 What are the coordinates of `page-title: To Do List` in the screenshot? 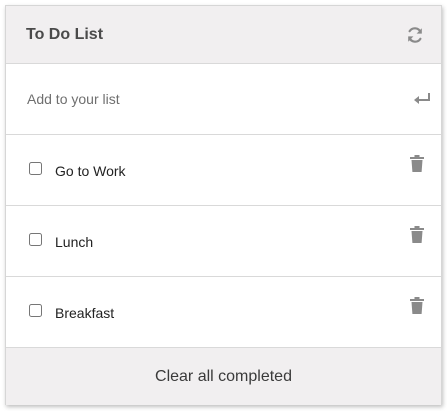 It's located at (65, 34).